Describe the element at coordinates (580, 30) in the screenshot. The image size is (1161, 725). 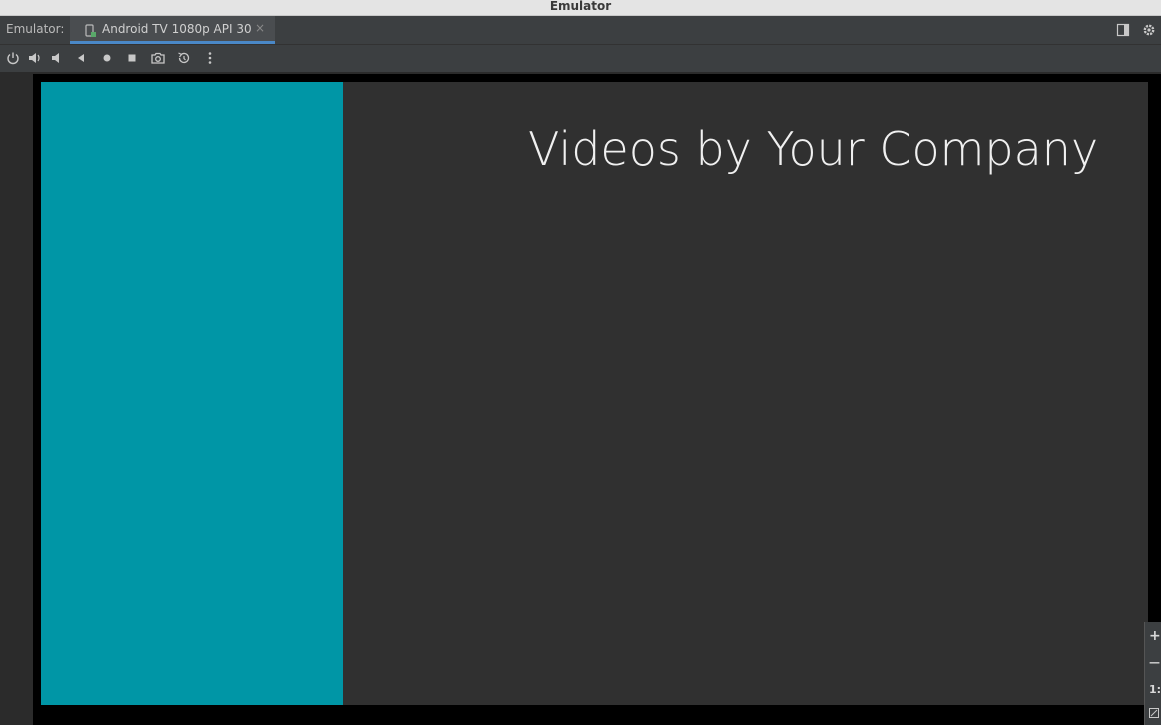
I see `tool-window-tabbar: Emulator: Android TV 1080p API 30 ×` at that location.